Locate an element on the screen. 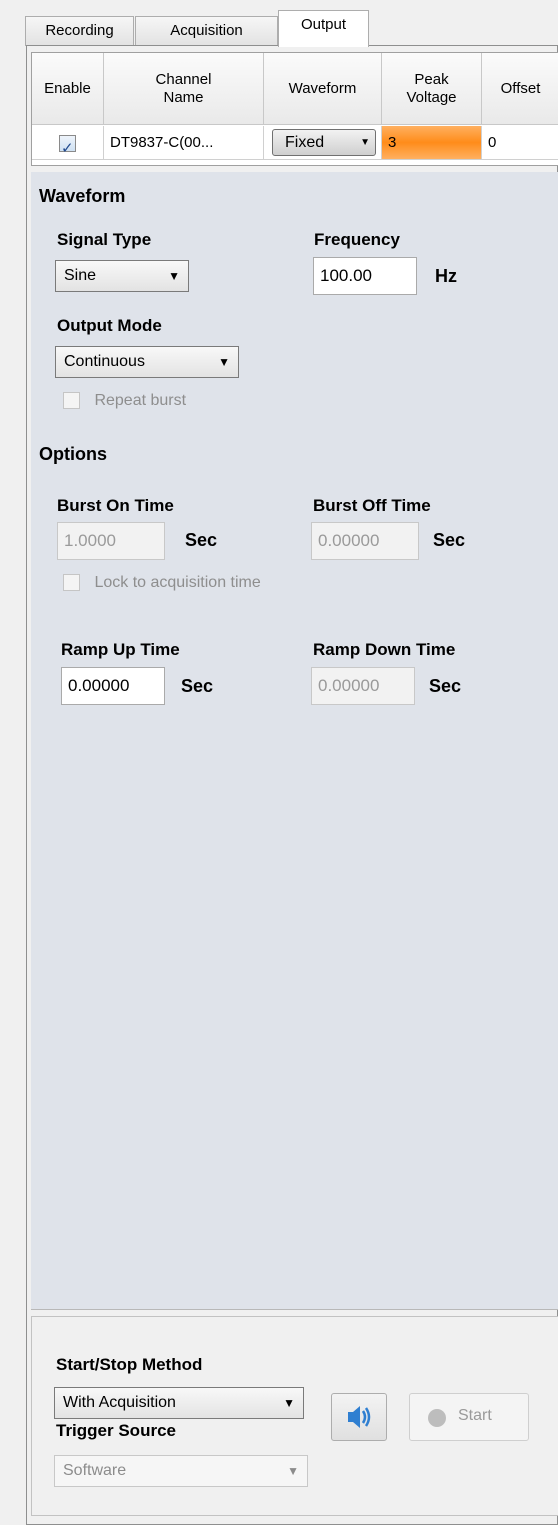 The height and width of the screenshot is (1525, 558). grid-header-peak-voltage: Peak Voltage is located at coordinates (432, 89).